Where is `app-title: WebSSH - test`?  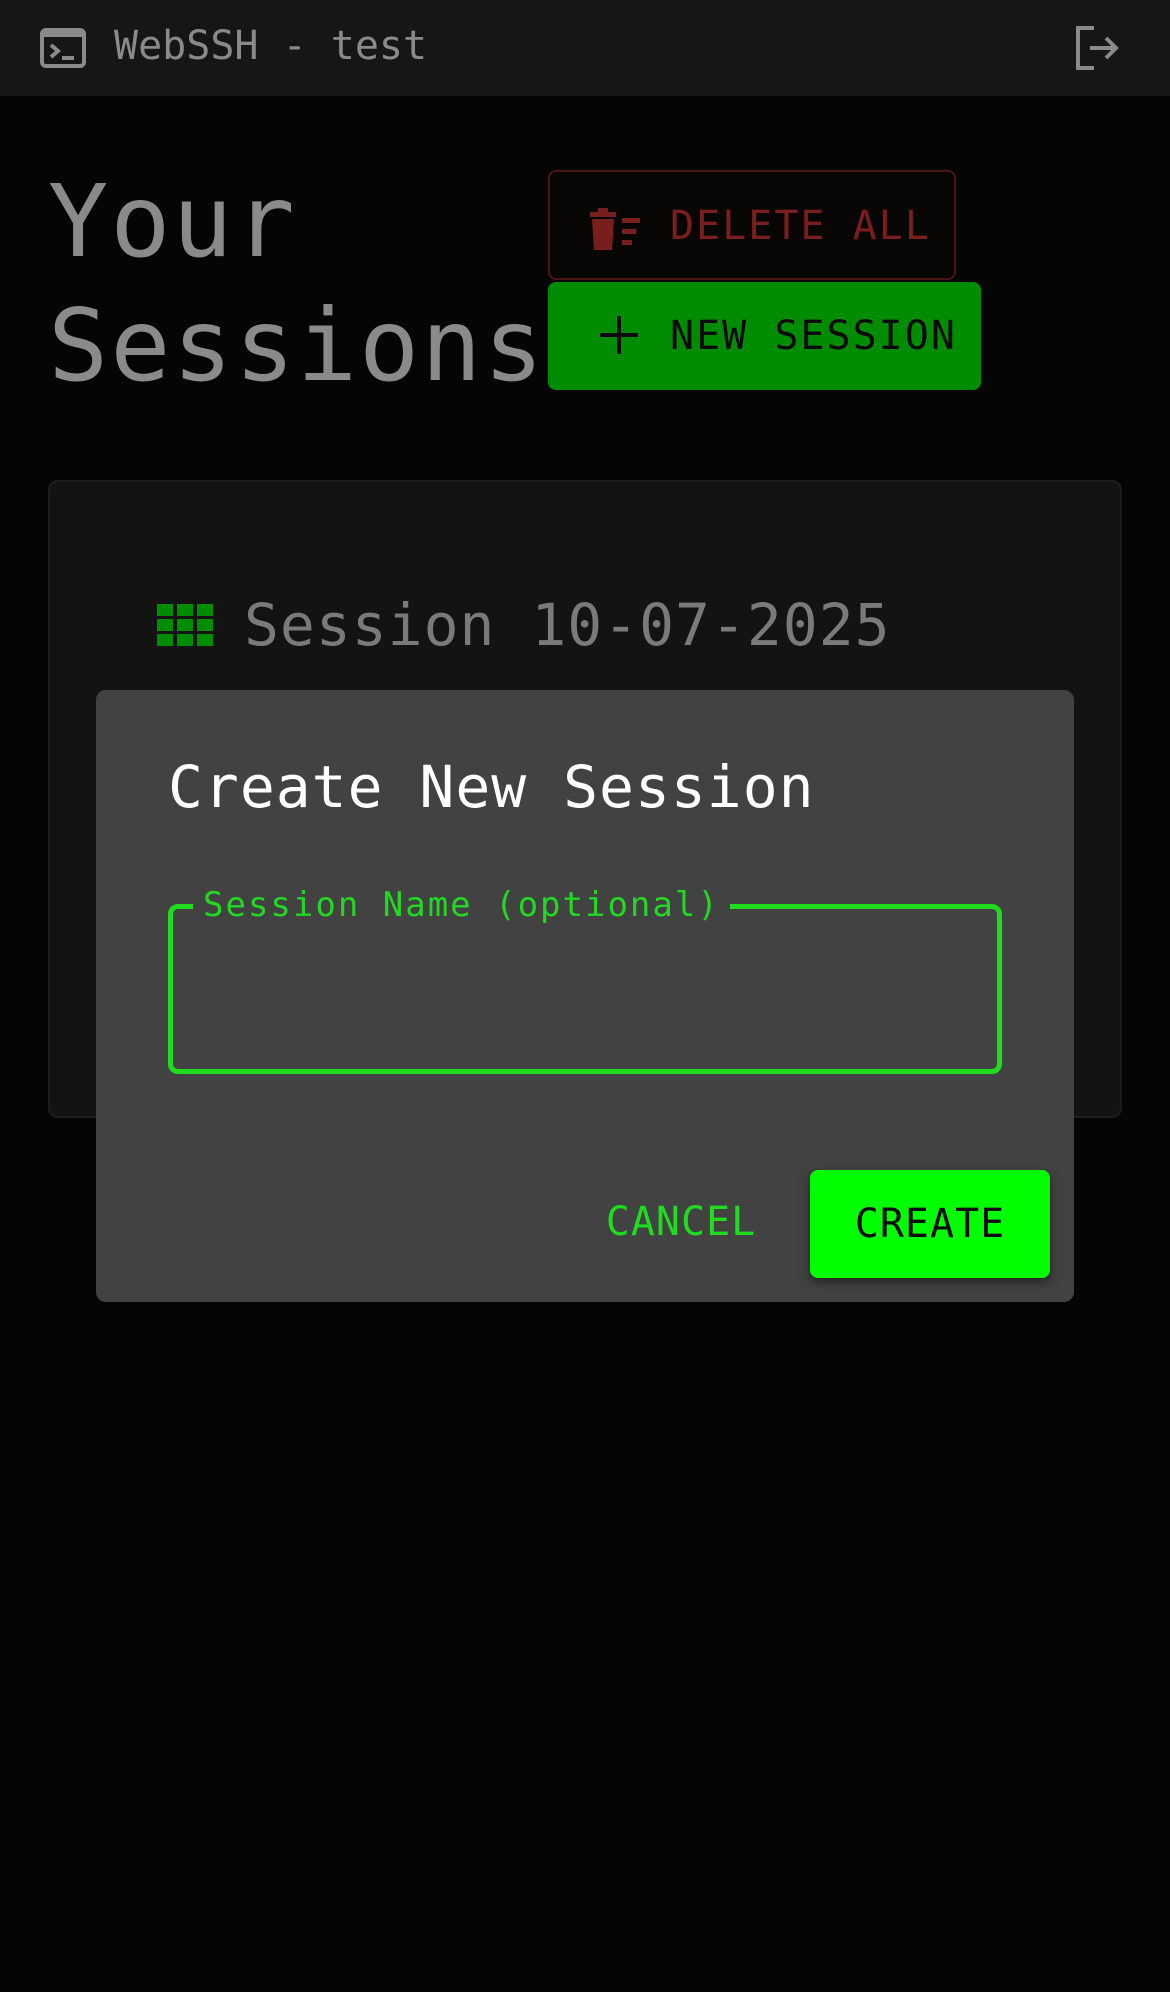
app-title: WebSSH - test is located at coordinates (271, 46).